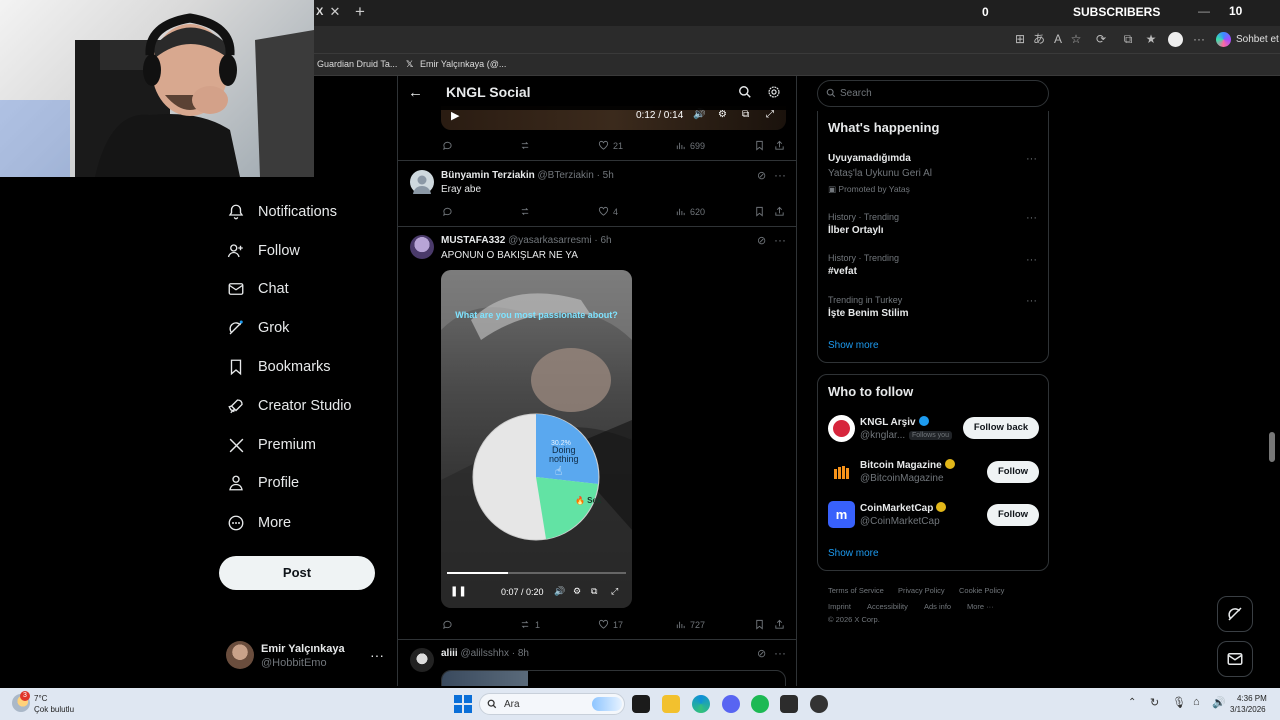 This screenshot has width=1280, height=720. What do you see at coordinates (1196, 702) in the screenshot?
I see `network-icon: ⌂` at bounding box center [1196, 702].